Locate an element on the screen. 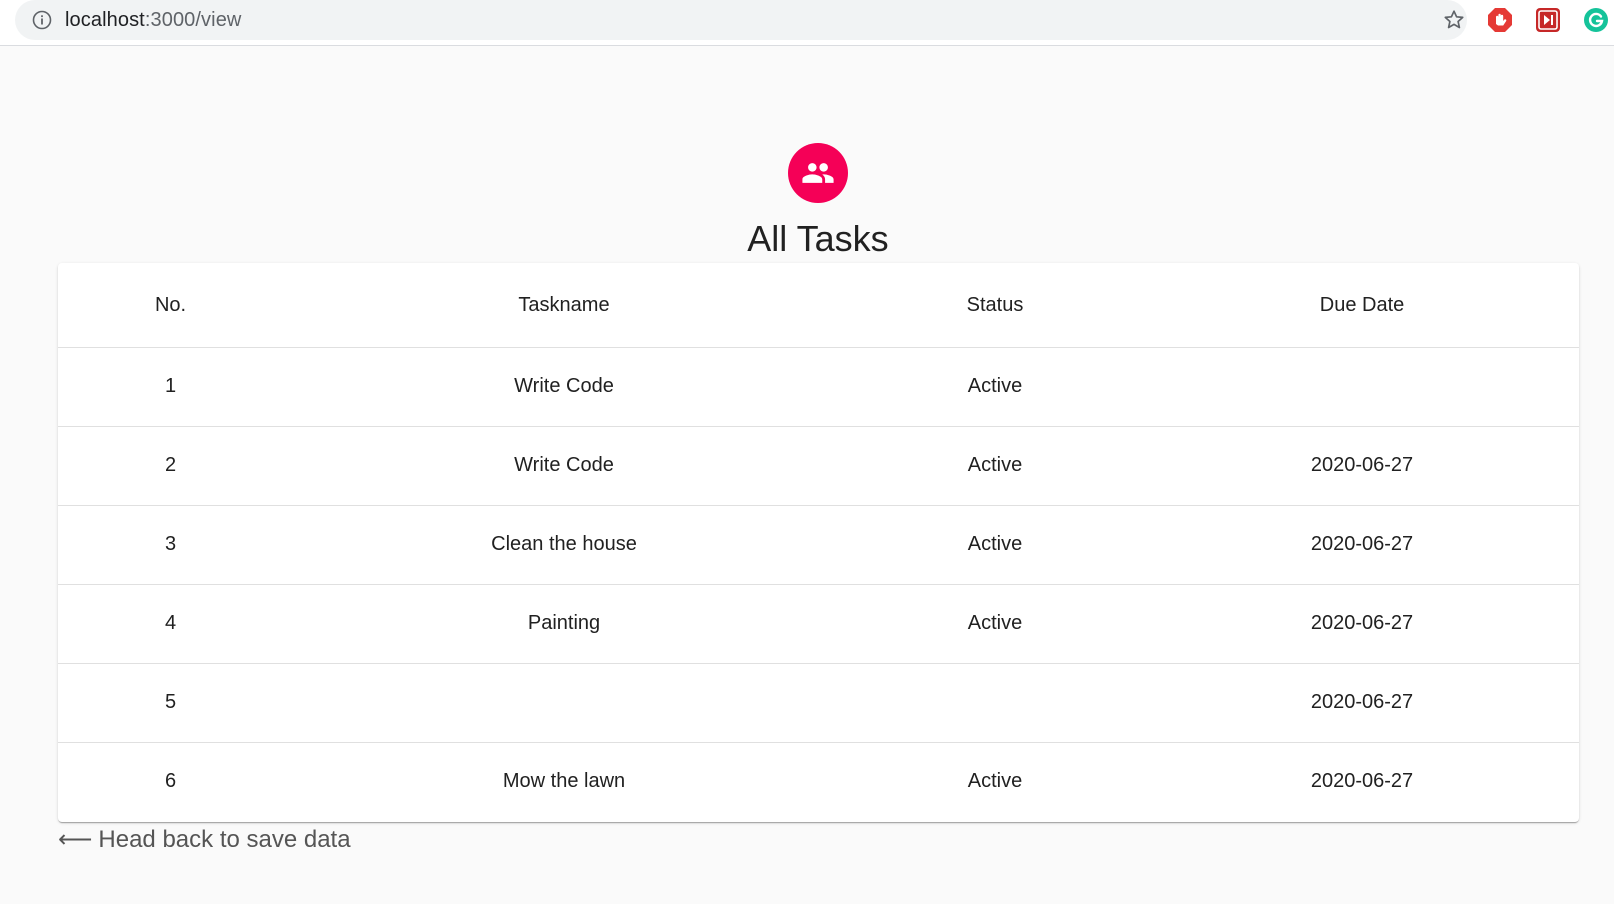  people-icon is located at coordinates (818, 173).